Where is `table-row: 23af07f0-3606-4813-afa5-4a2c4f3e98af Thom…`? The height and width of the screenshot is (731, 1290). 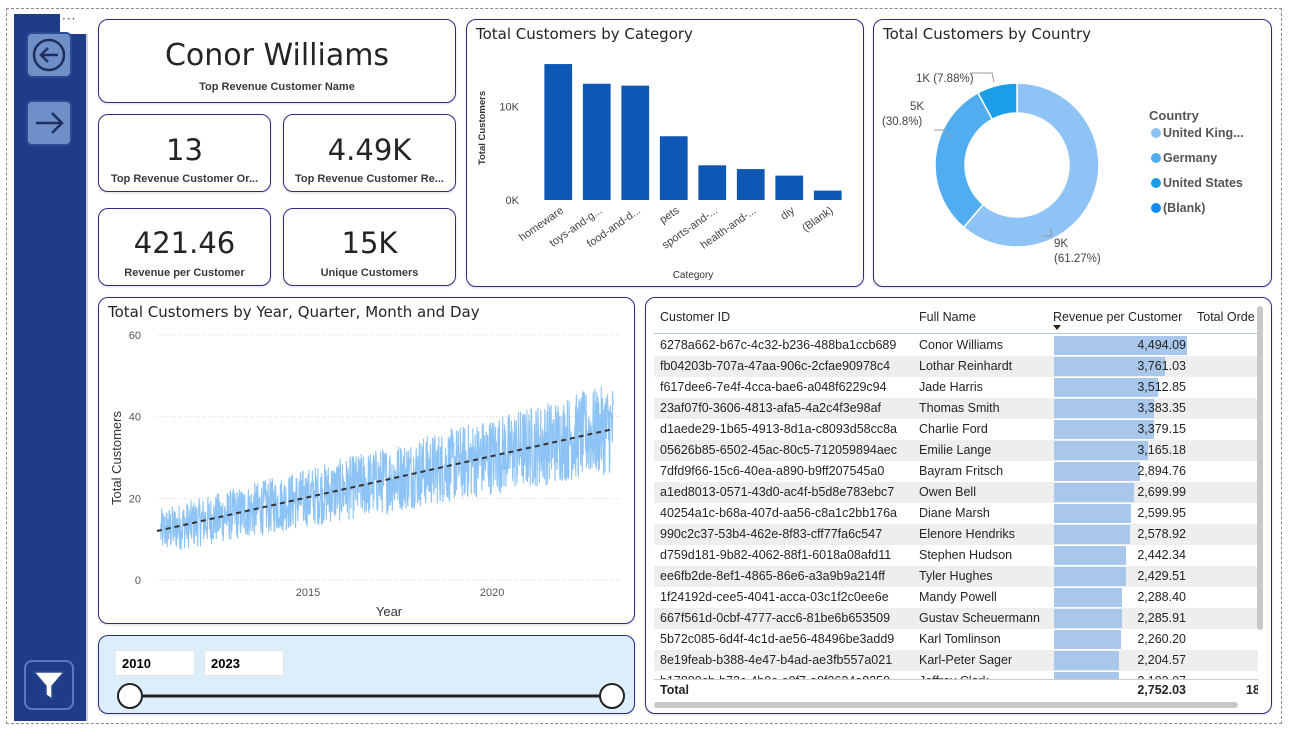 table-row: 23af07f0-3606-4813-afa5-4a2c4f3e98af Thom… is located at coordinates (956, 408).